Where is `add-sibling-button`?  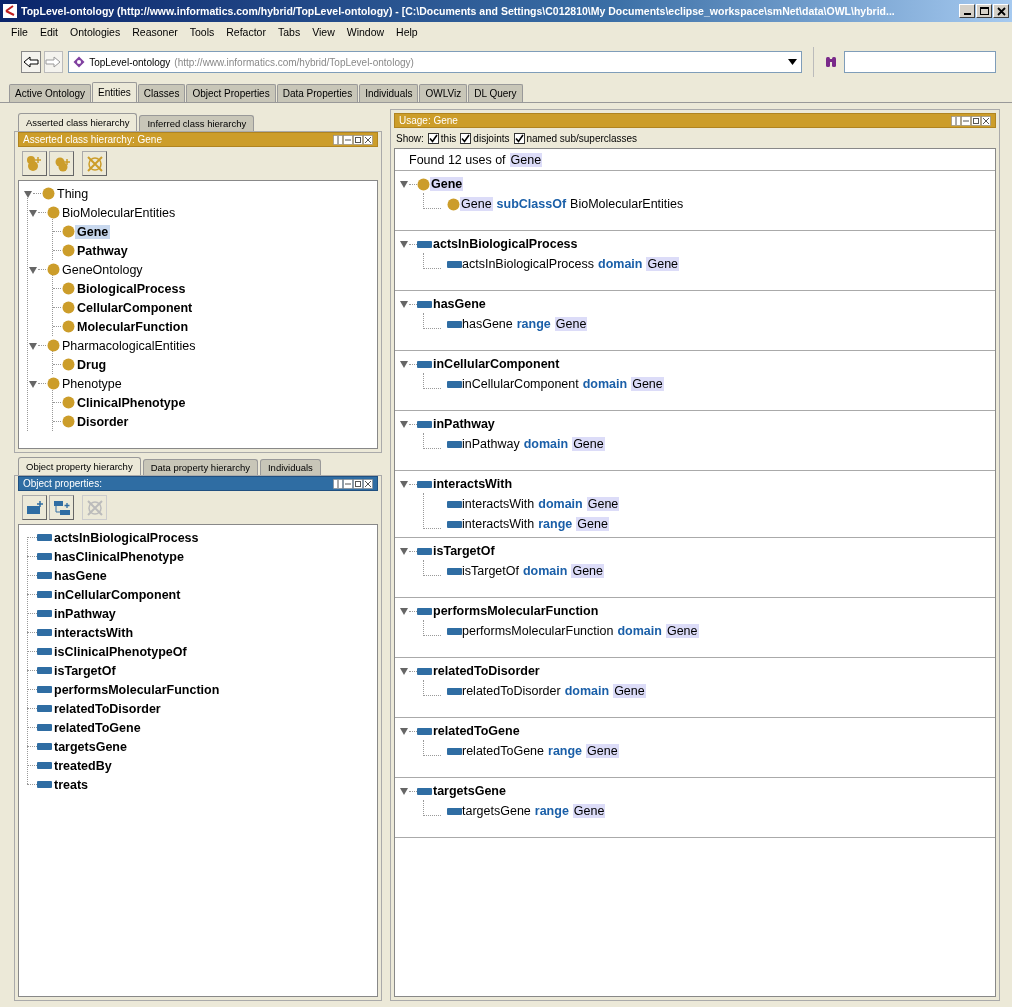 add-sibling-button is located at coordinates (61, 163).